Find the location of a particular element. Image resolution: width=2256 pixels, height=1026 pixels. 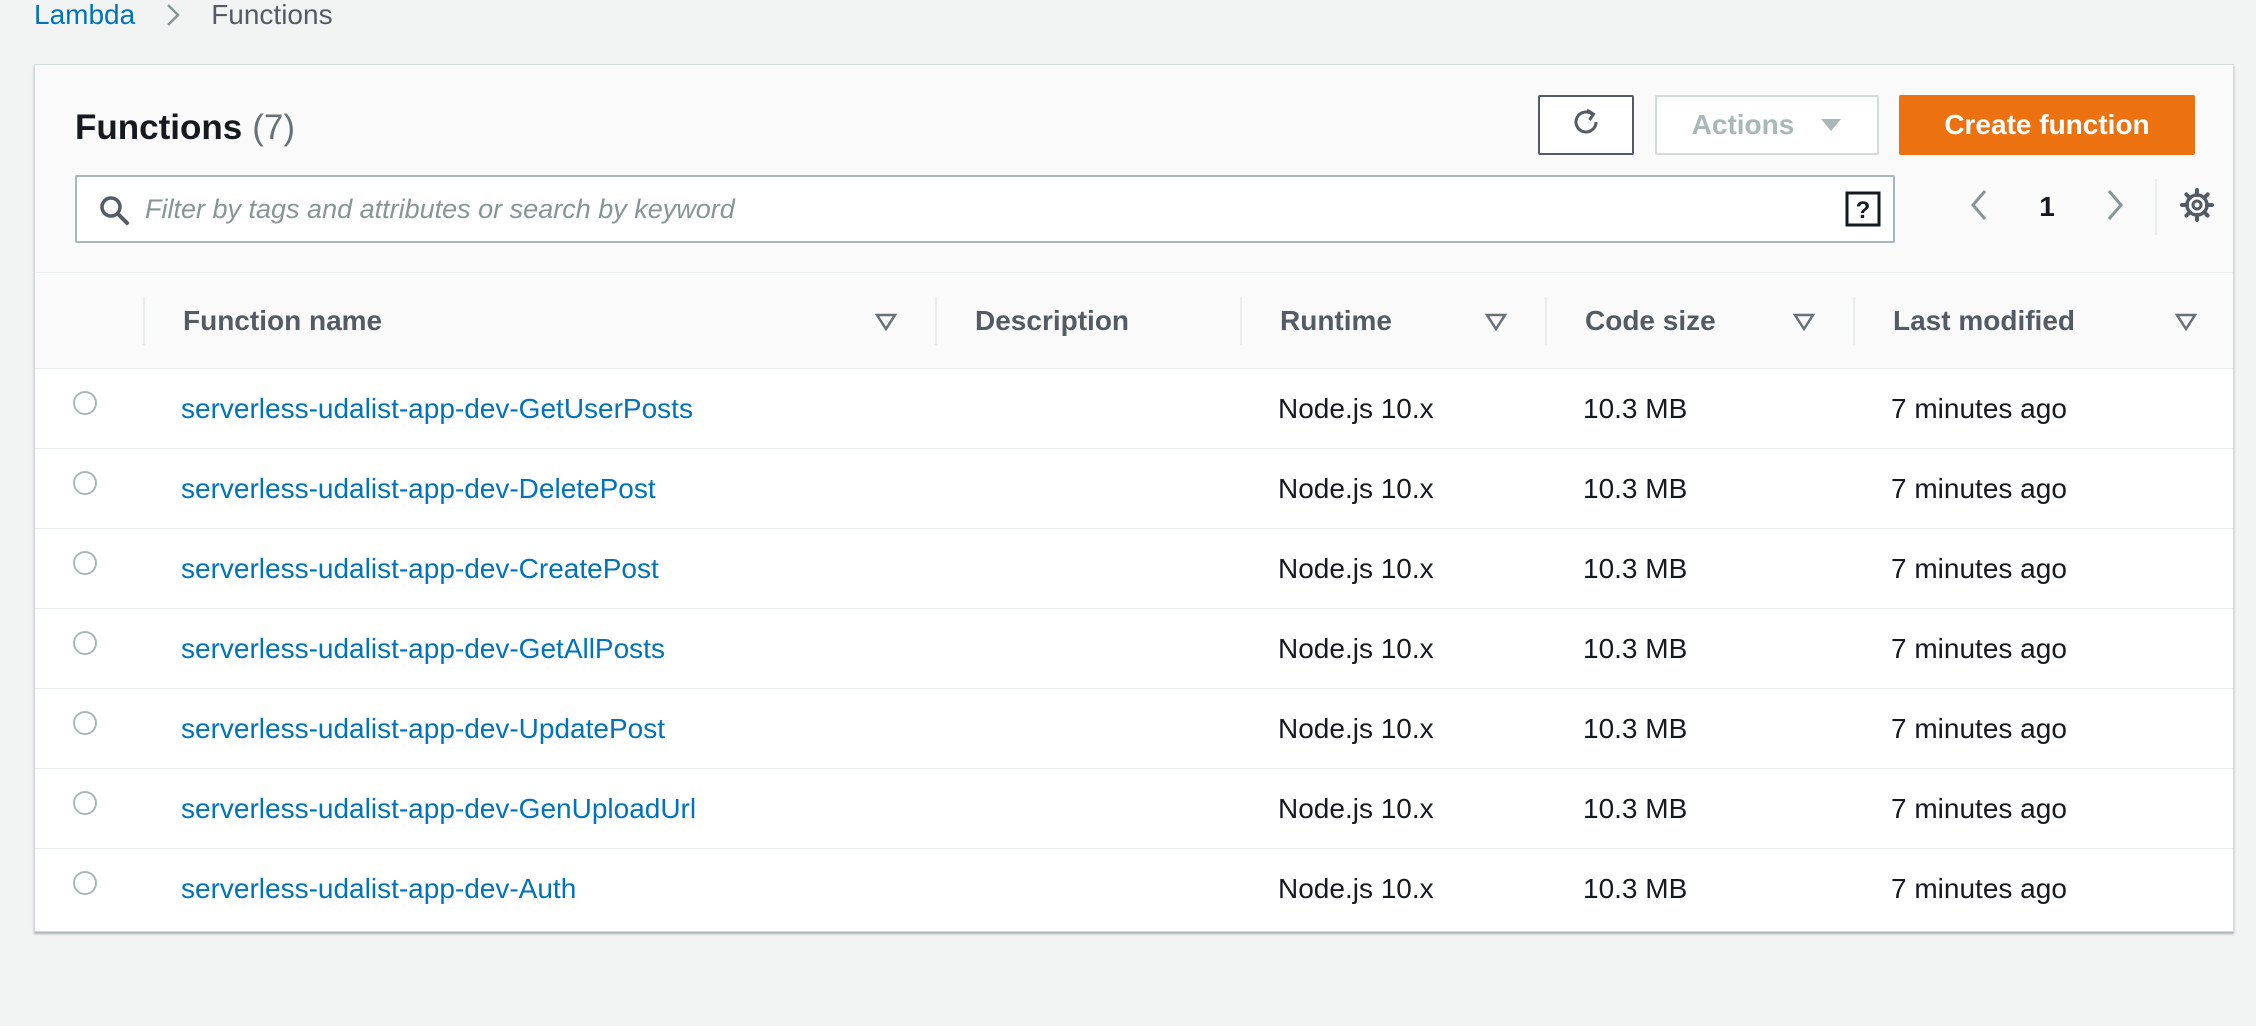

previous-page-button is located at coordinates (1979, 207).